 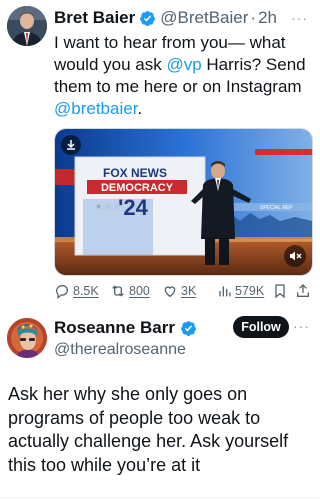 I want to click on ticker-text: SPECIAL REP, so click(x=276, y=208).